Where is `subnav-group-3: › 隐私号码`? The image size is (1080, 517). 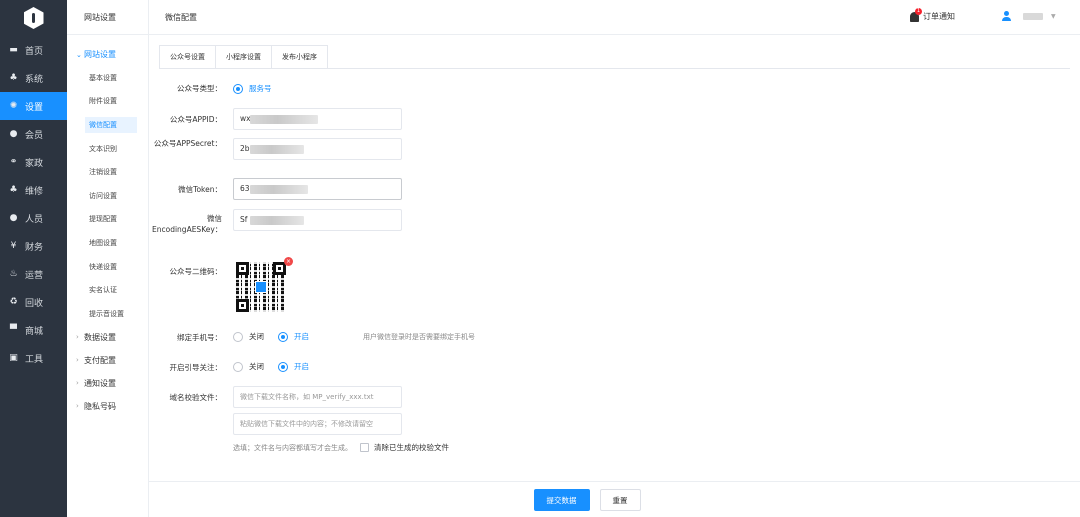
subnav-group-3: › 隐私号码 is located at coordinates (107, 406).